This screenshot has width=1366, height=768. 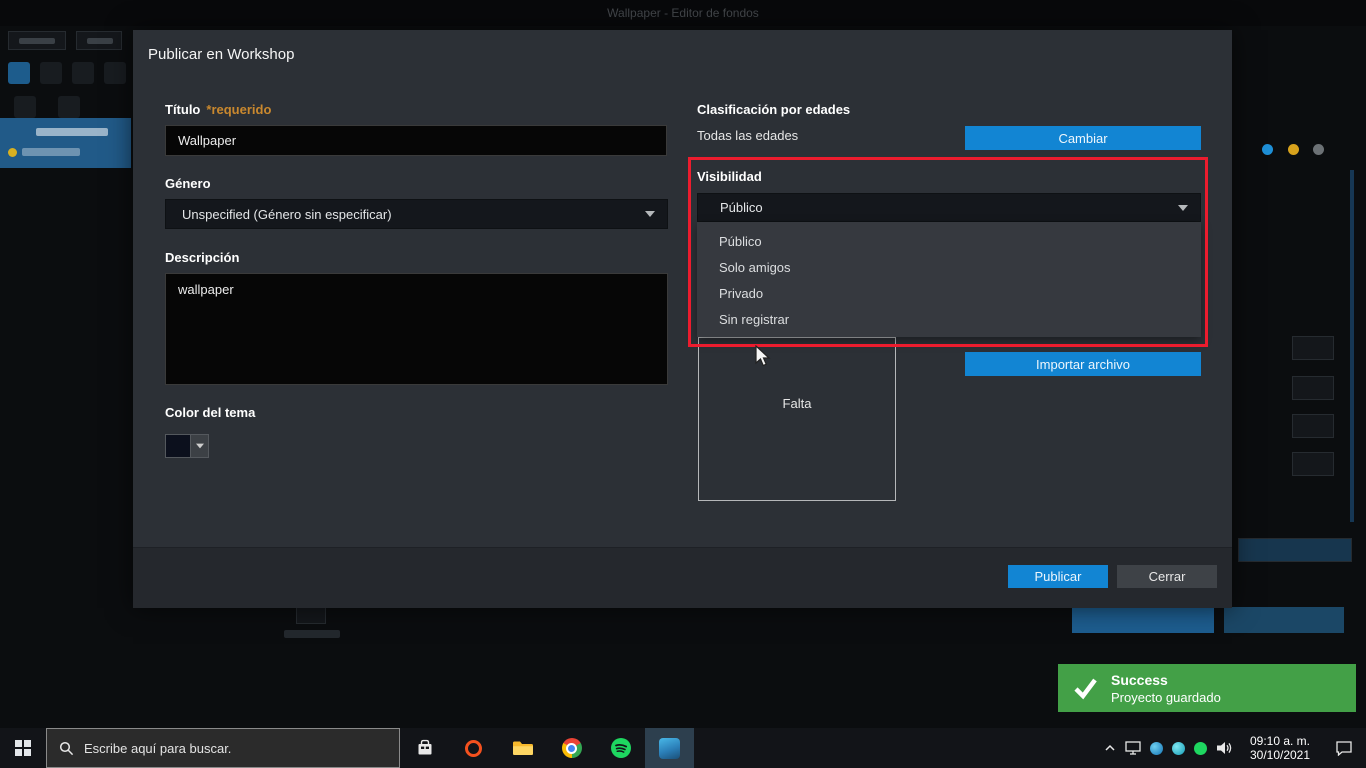 I want to click on success-toast: Success Proyecto guardado, so click(x=1207, y=688).